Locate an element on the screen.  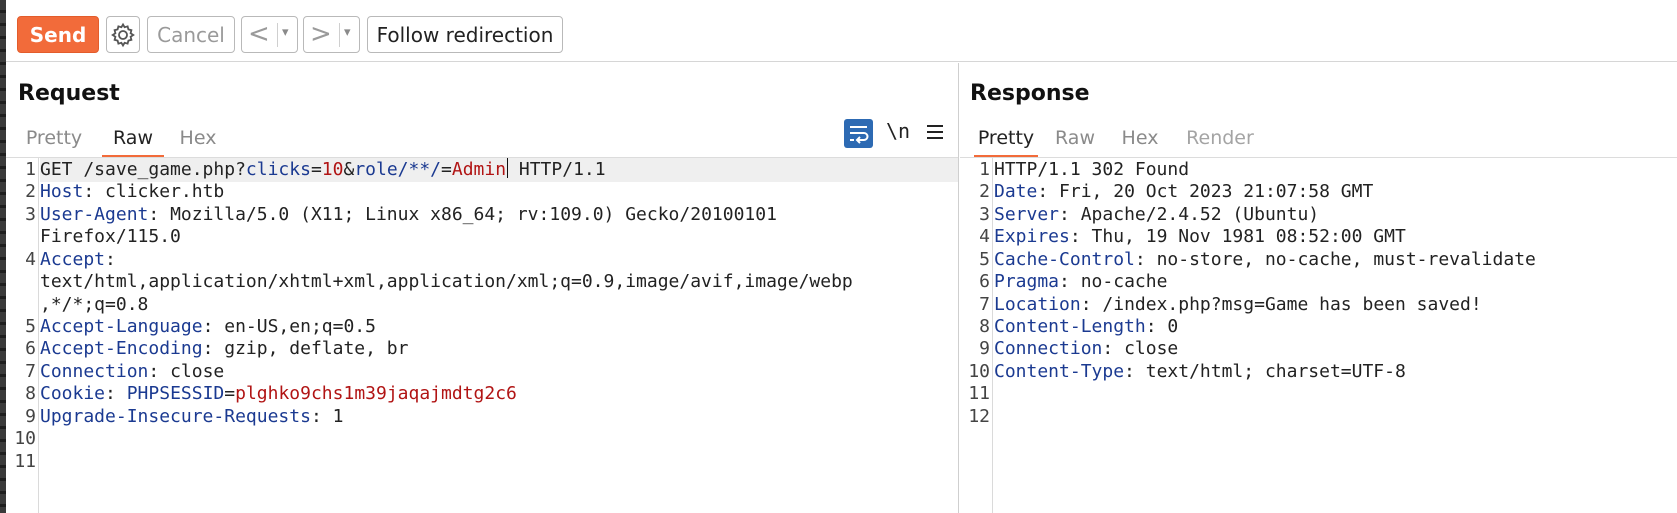
cookie-equals: = is located at coordinates (230, 393).